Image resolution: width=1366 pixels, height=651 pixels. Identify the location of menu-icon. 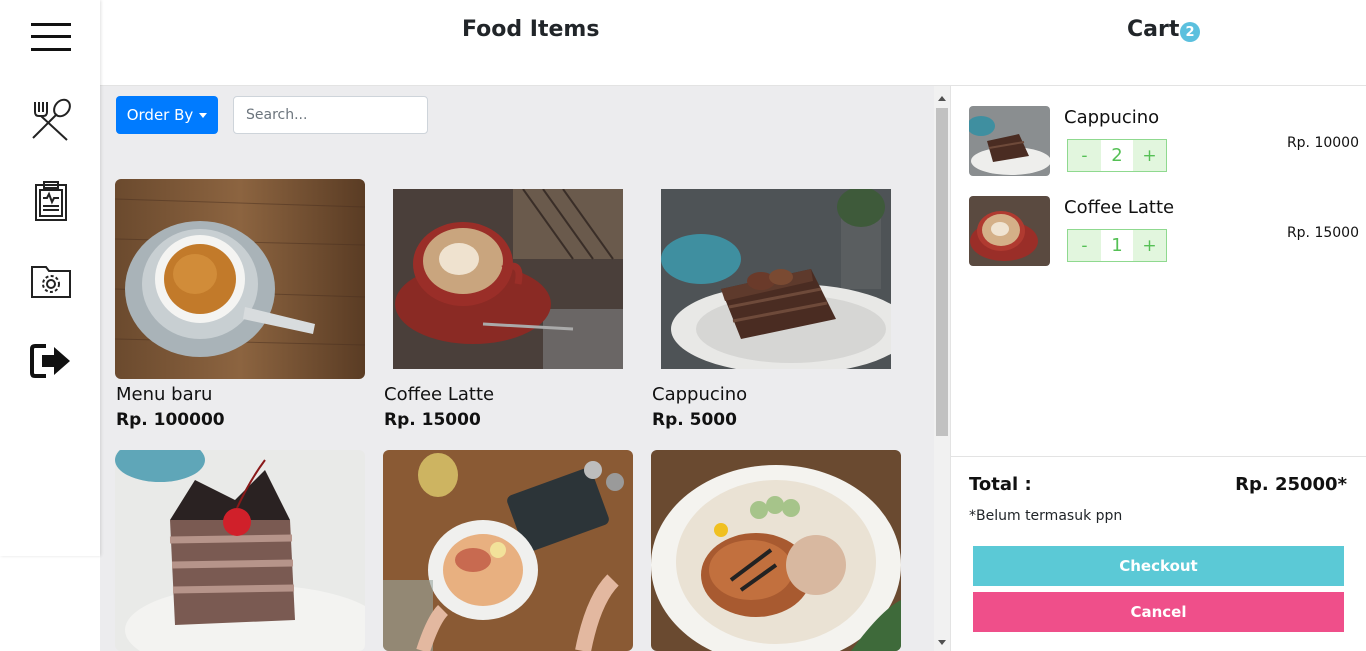
(51, 37).